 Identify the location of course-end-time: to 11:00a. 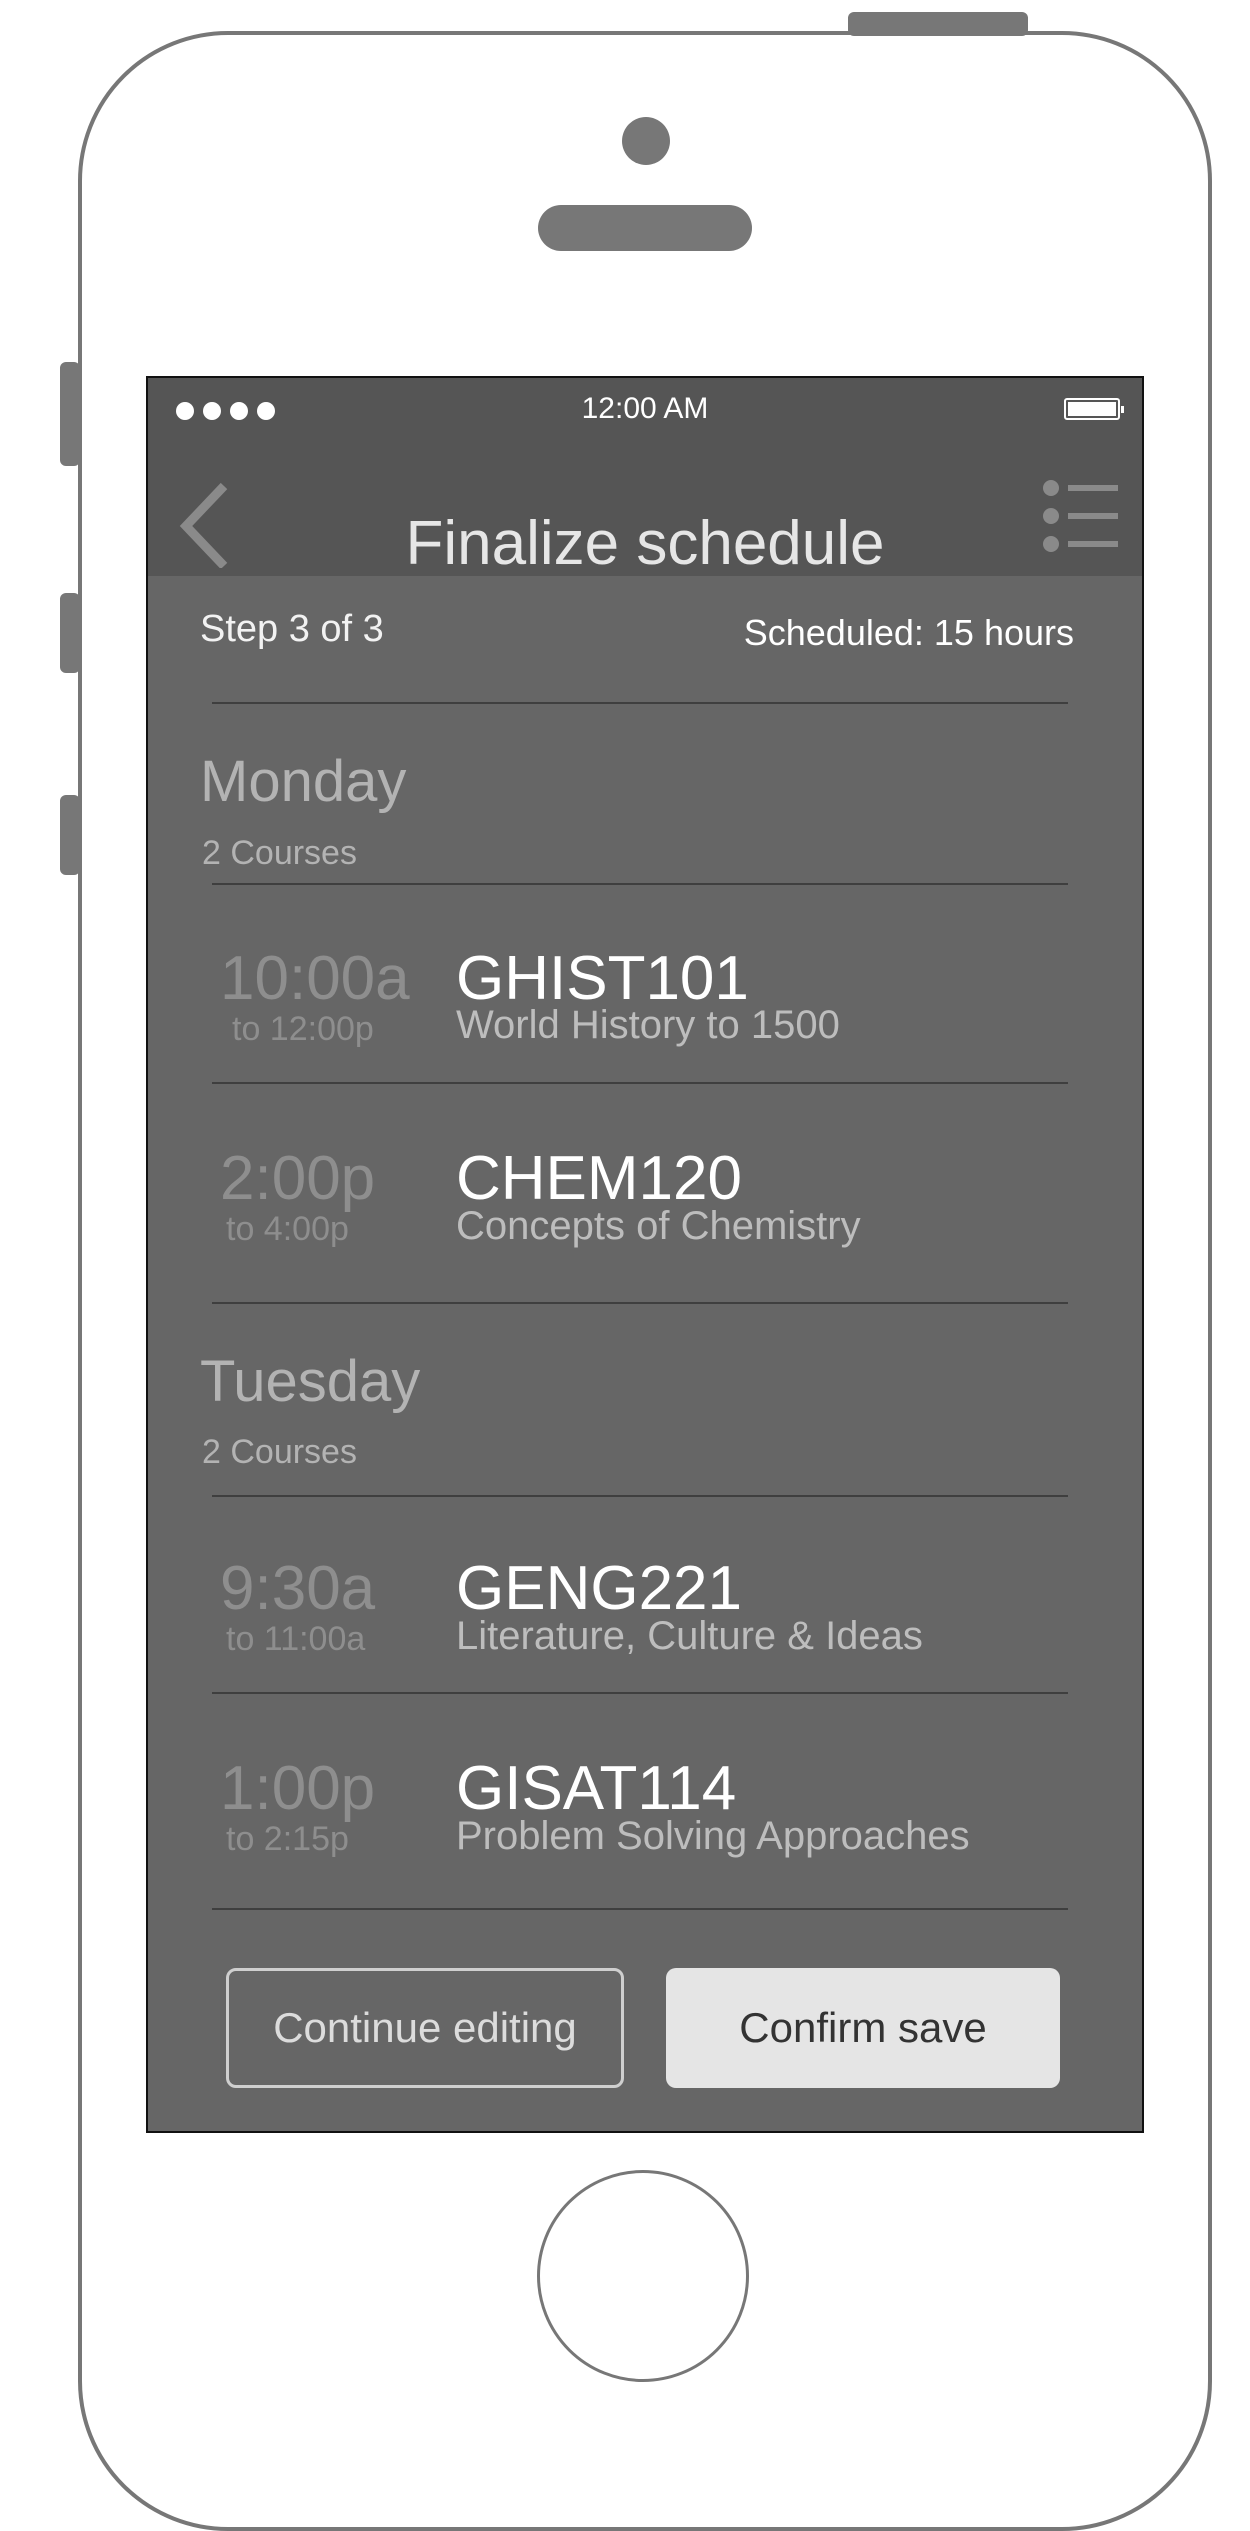
(296, 1639).